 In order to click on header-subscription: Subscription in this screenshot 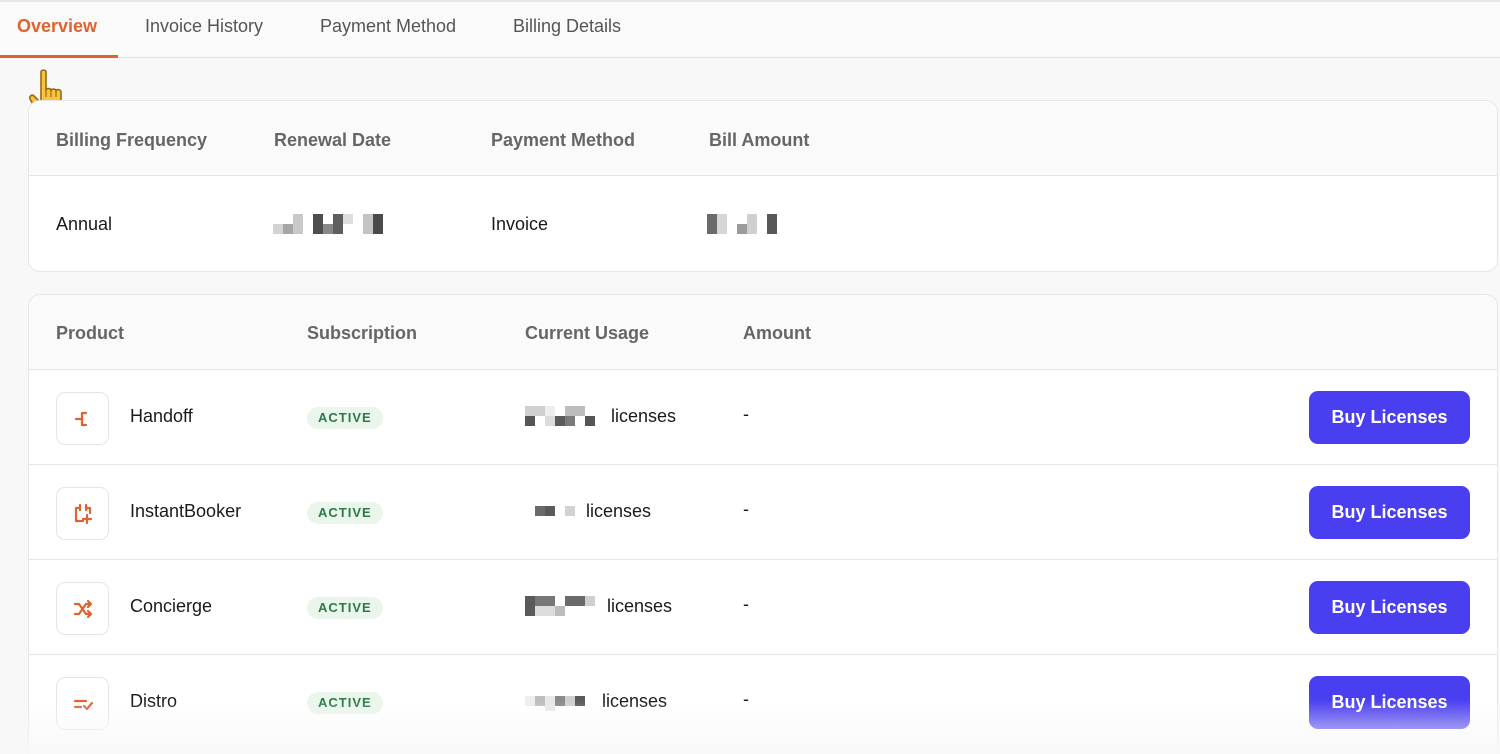, I will do `click(362, 333)`.